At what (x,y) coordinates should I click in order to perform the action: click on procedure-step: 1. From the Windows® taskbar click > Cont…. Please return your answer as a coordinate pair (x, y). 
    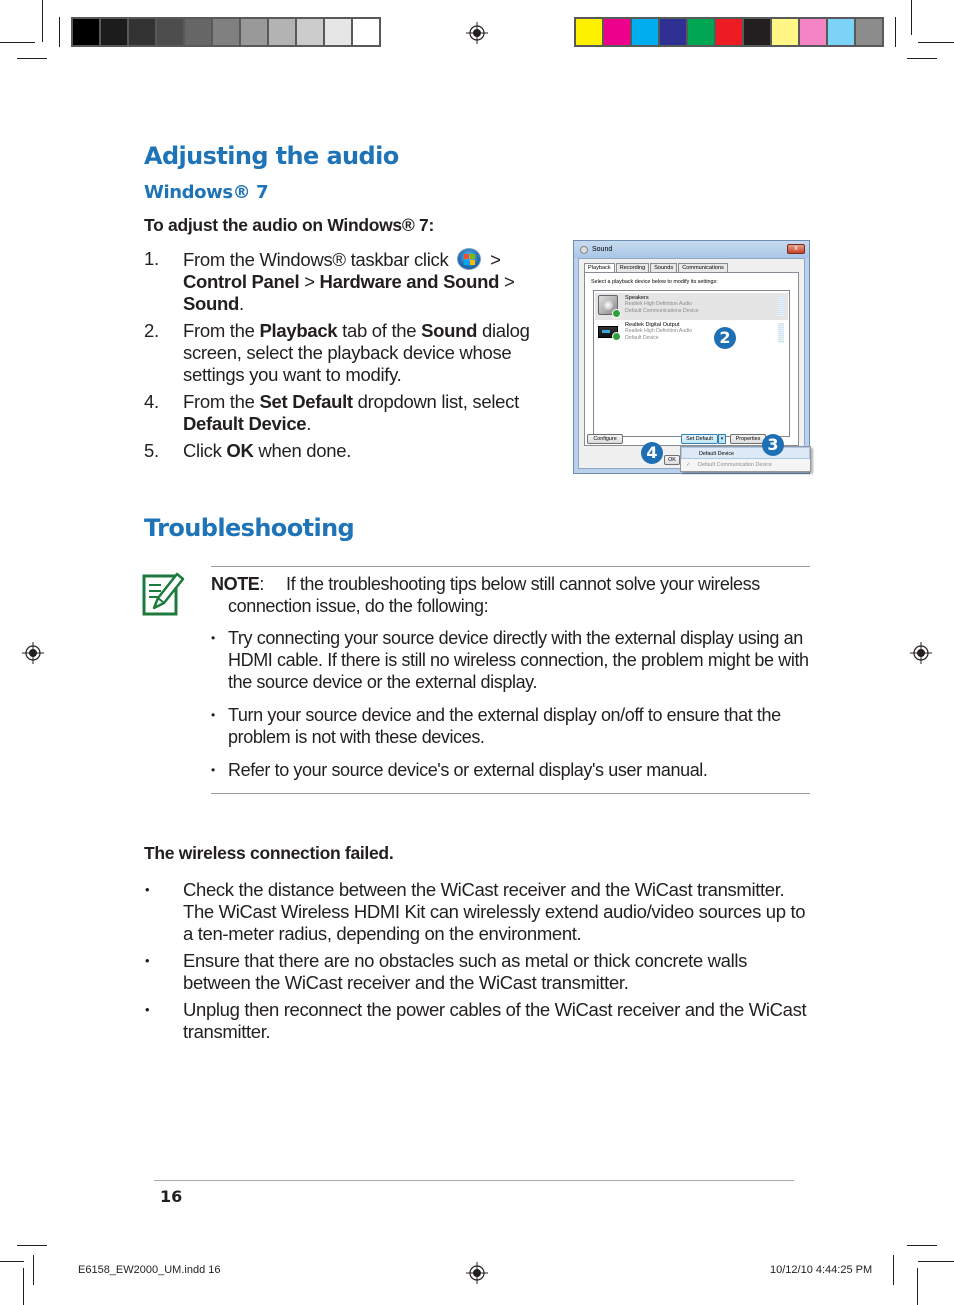
    Looking at the image, I should click on (354, 281).